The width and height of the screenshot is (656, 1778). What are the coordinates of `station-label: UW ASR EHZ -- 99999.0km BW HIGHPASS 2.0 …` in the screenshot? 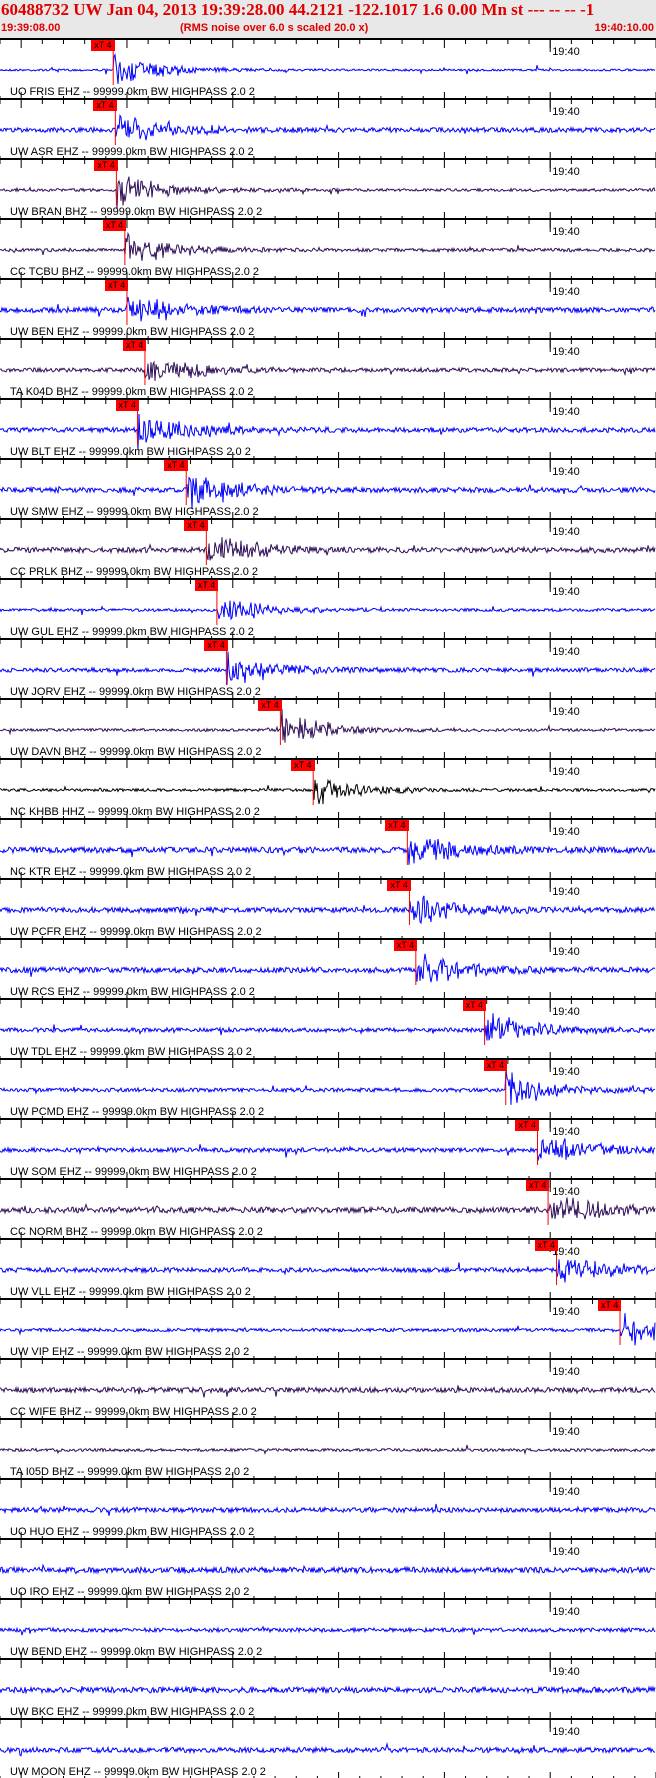 It's located at (132, 152).